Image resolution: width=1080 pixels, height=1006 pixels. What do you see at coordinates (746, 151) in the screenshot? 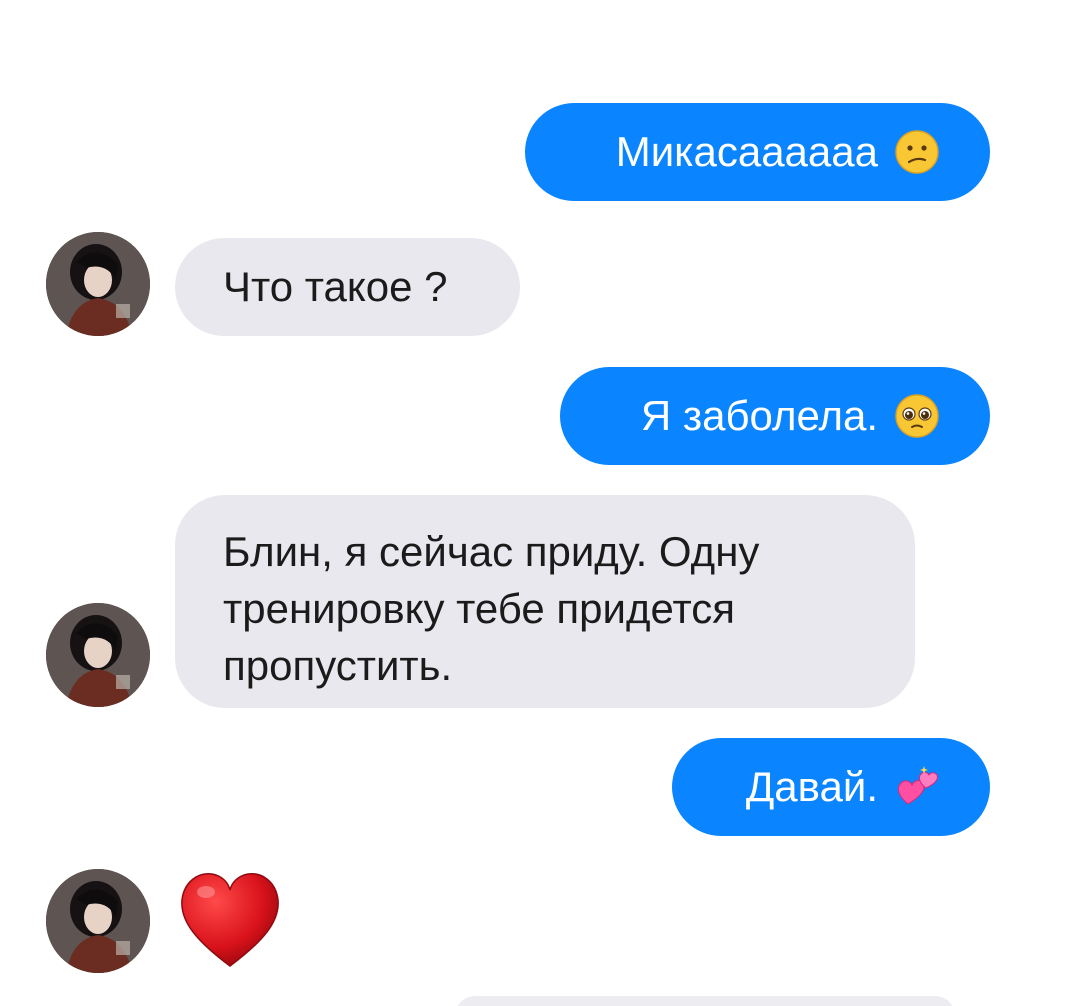
I see `message-text: Микасаааааа` at bounding box center [746, 151].